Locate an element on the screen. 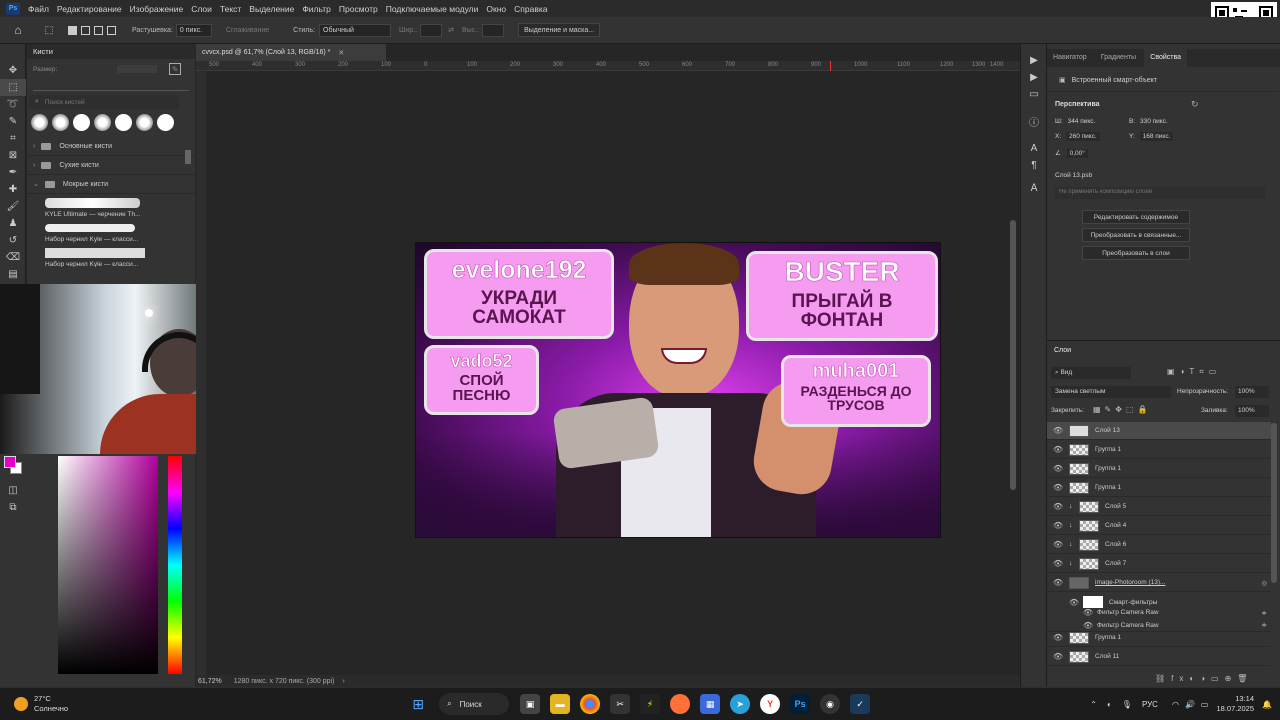 This screenshot has height=720, width=1280. task-view-icon: ▣ is located at coordinates (530, 704).